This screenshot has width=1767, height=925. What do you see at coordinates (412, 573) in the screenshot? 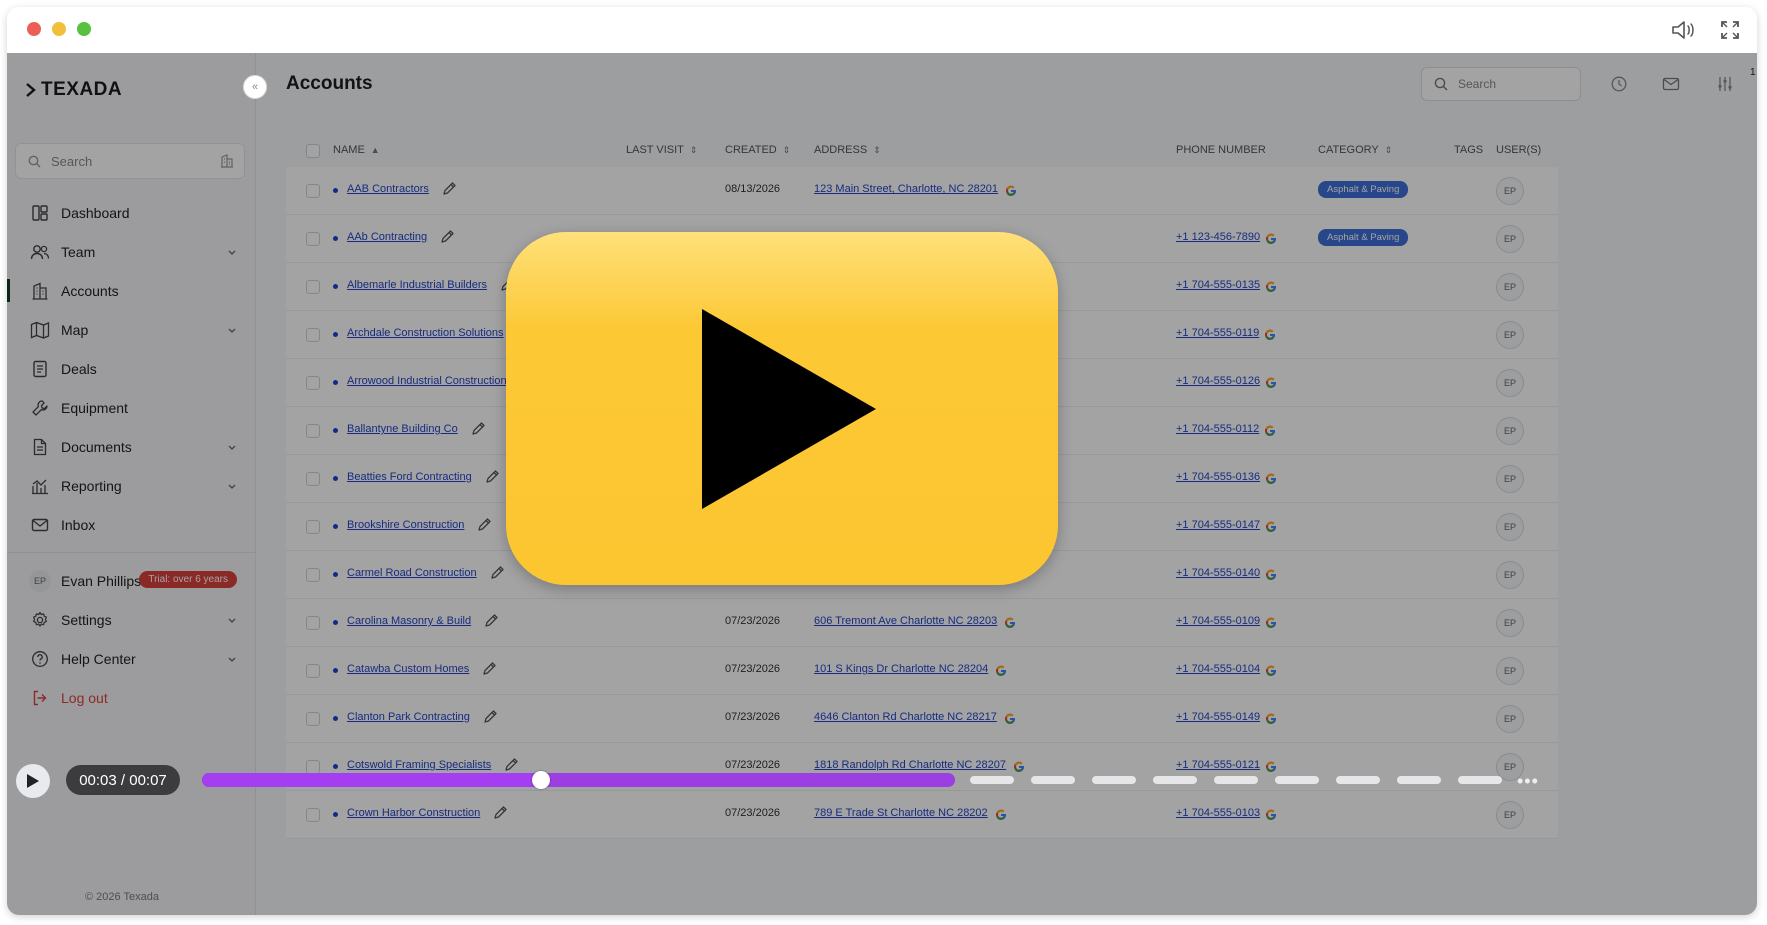
I see `account-name-link: Carmel Road Construction` at bounding box center [412, 573].